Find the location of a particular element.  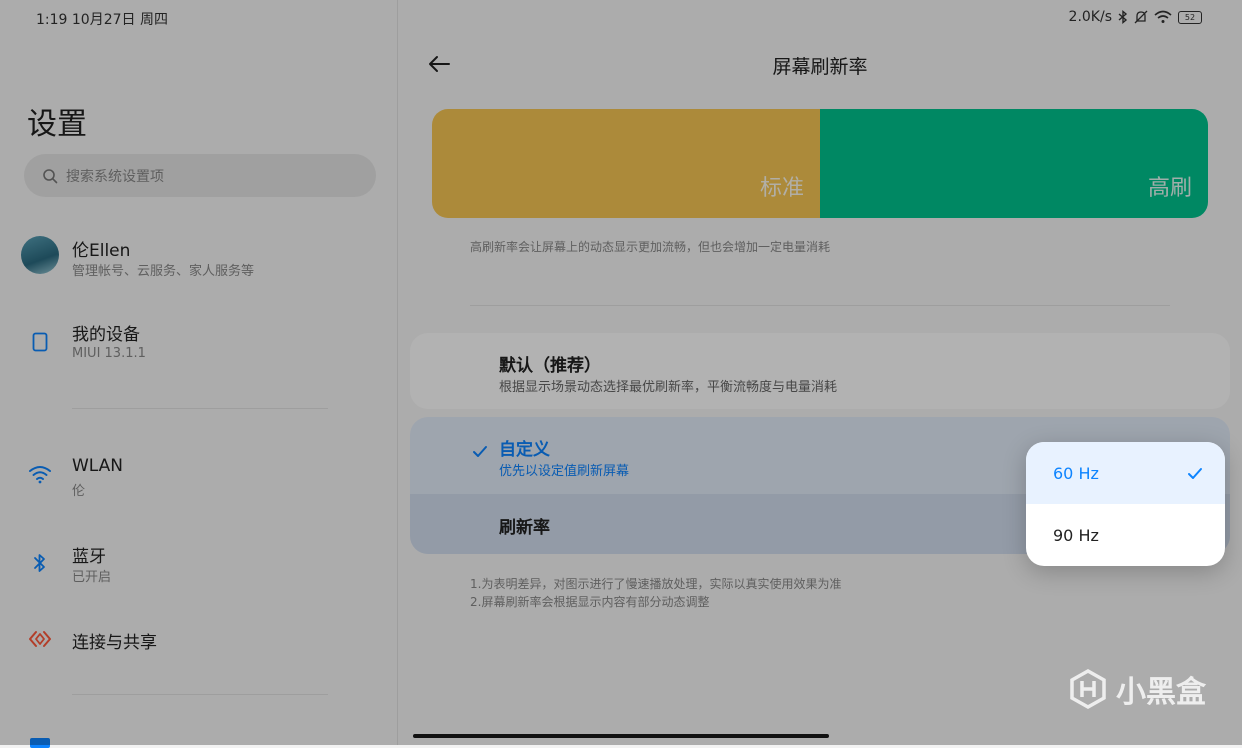

xiaoheihe-logo-icon is located at coordinates (1088, 689).